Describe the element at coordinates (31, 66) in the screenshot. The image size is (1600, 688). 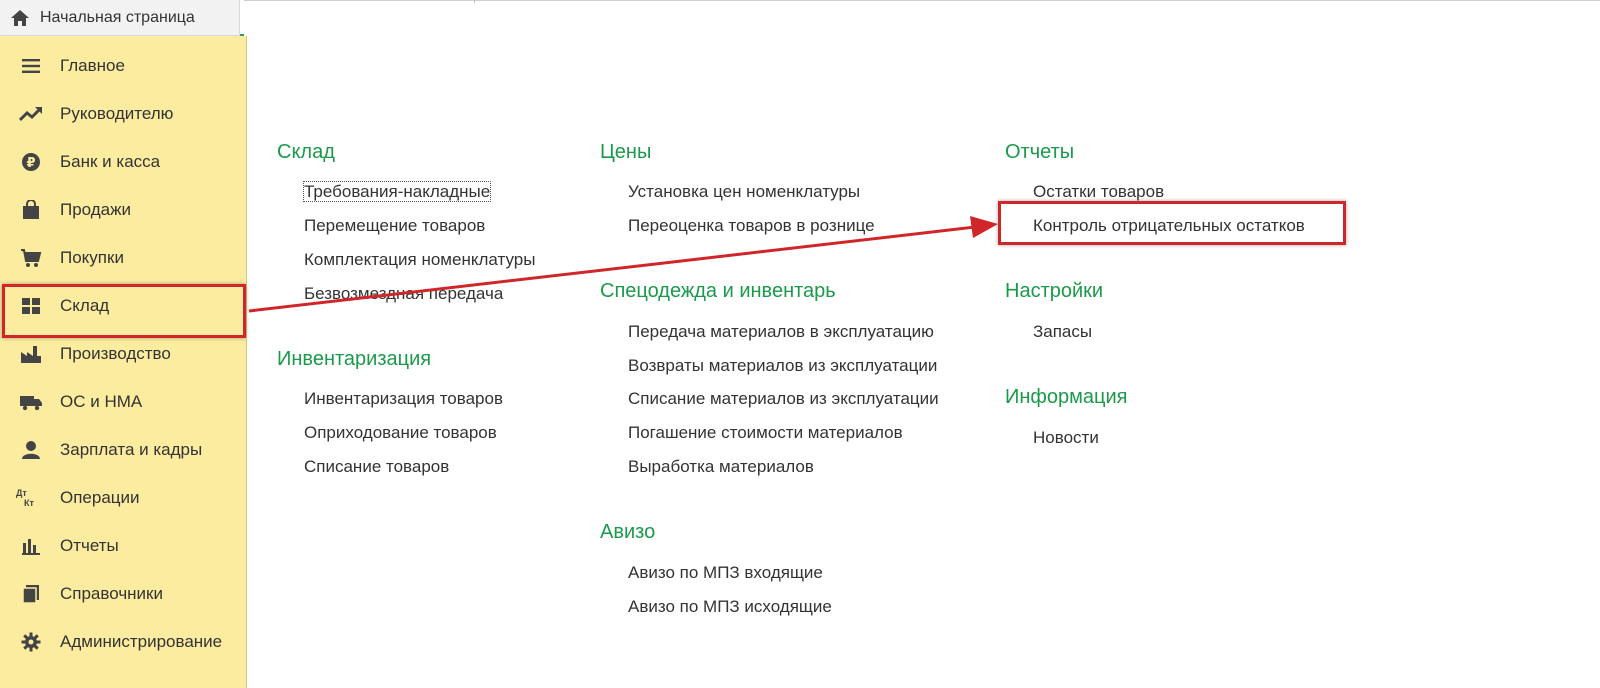
I see `menu-lines-icon` at that location.